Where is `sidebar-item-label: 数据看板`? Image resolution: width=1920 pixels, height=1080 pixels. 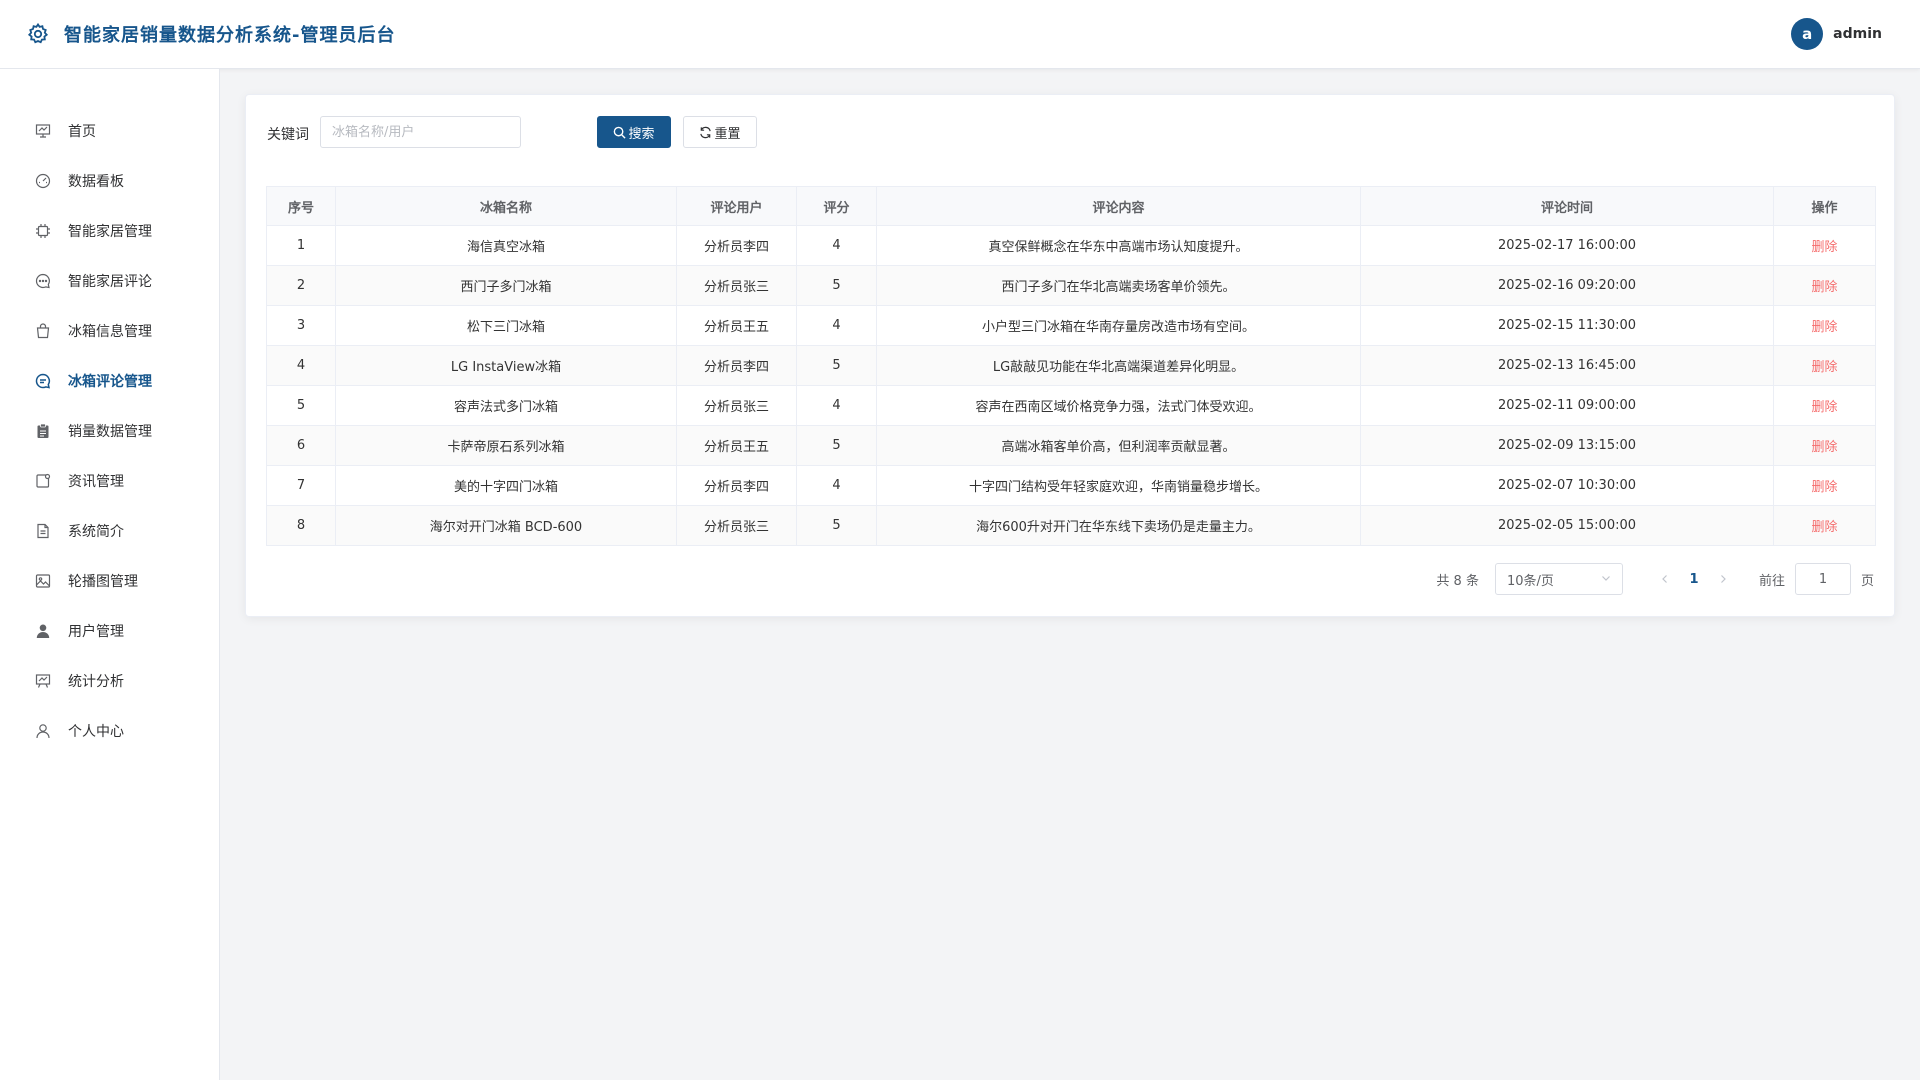 sidebar-item-label: 数据看板 is located at coordinates (96, 182).